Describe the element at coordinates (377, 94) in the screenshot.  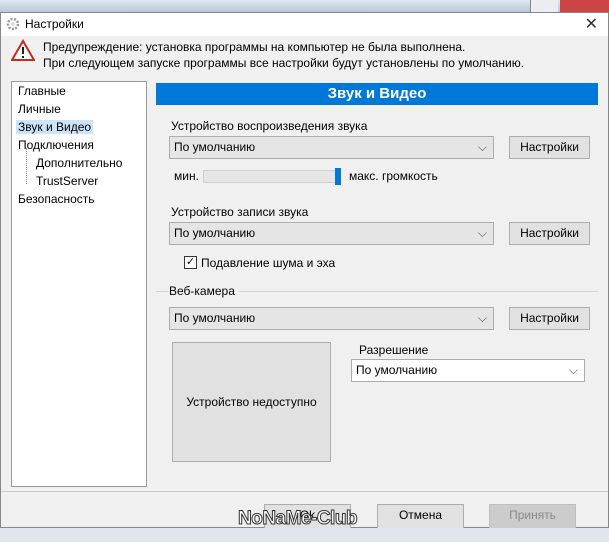
I see `panel-header: Звук и Видео` at that location.